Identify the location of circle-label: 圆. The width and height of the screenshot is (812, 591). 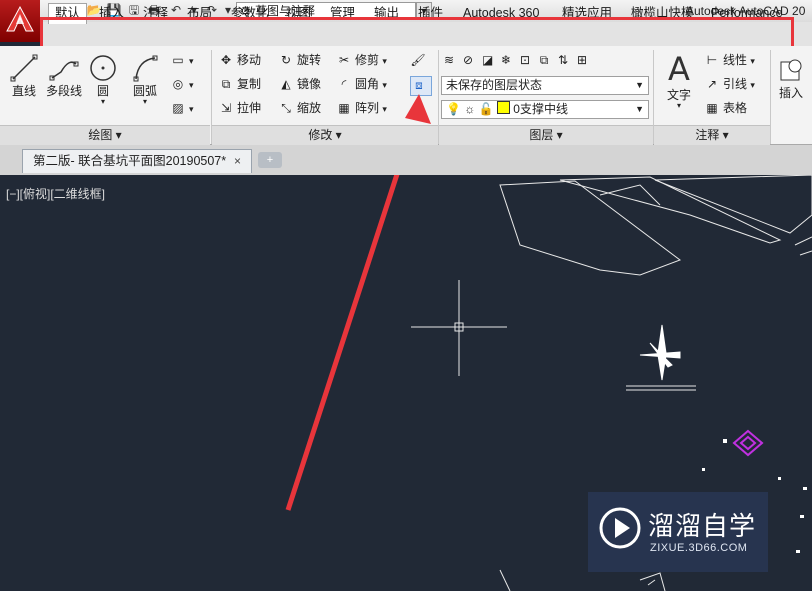
(102, 91).